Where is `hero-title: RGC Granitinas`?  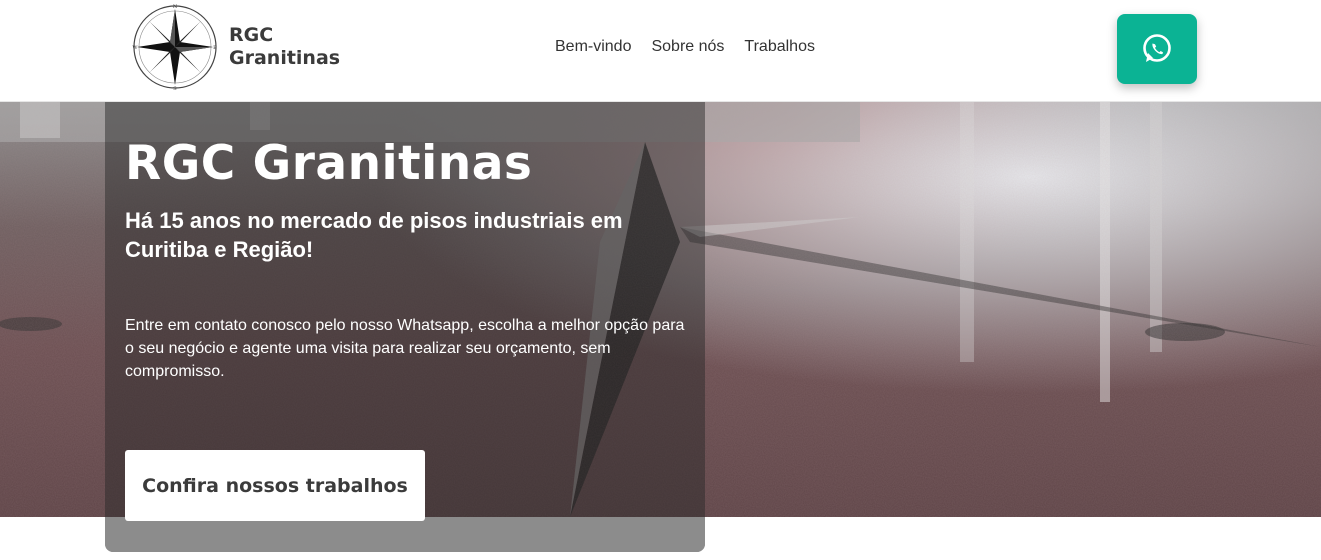 hero-title: RGC Granitinas is located at coordinates (329, 163).